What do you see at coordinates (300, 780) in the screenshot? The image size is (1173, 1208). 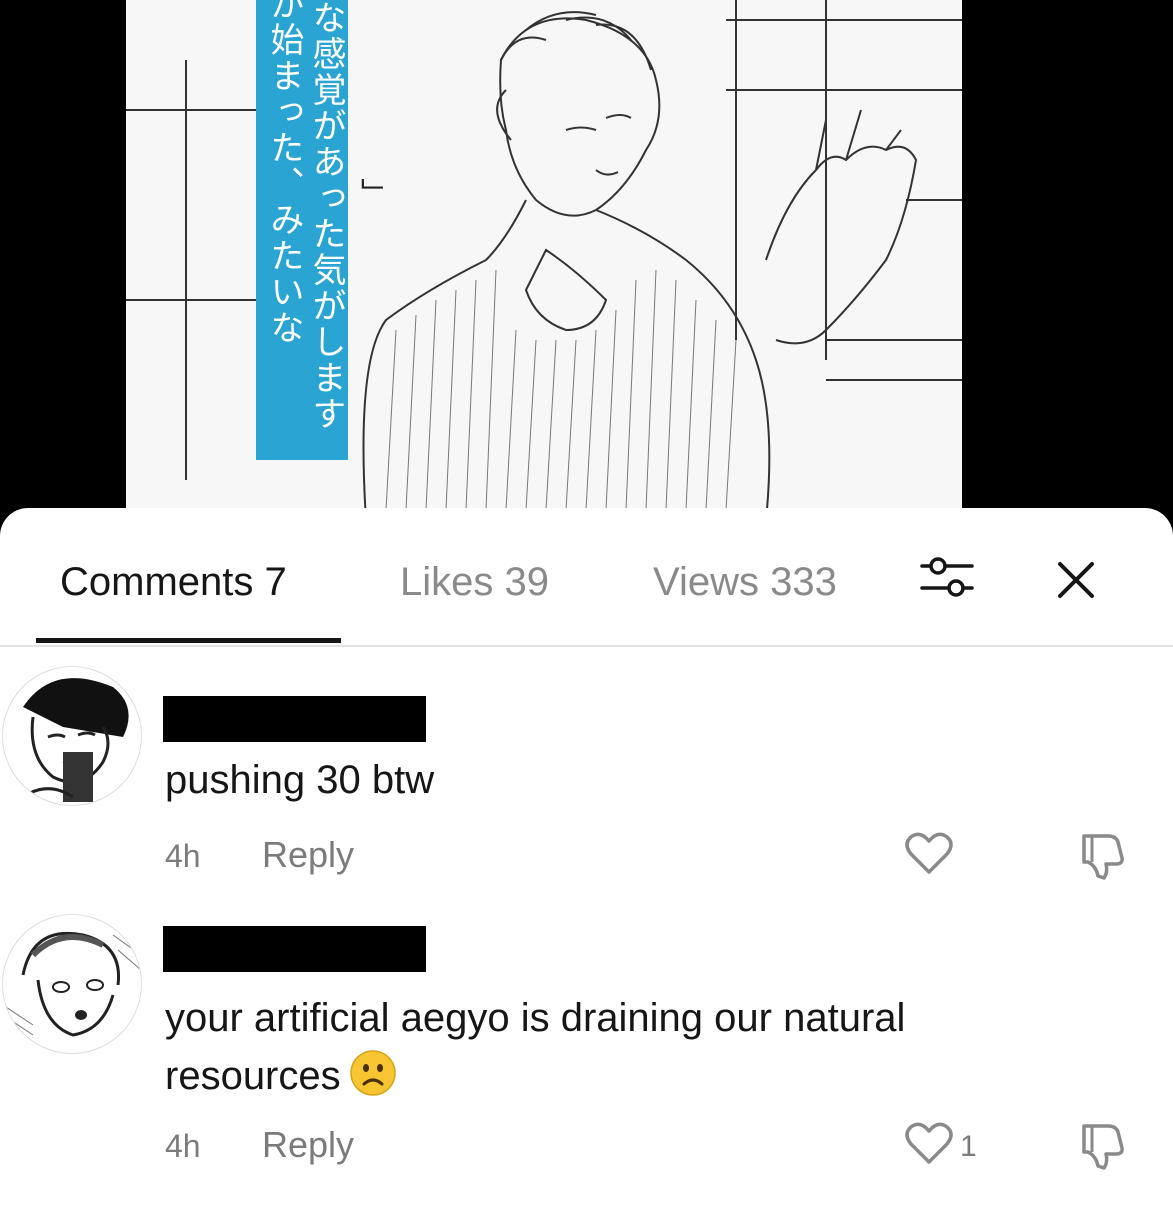 I see `comment-text: pushing 30 btw` at bounding box center [300, 780].